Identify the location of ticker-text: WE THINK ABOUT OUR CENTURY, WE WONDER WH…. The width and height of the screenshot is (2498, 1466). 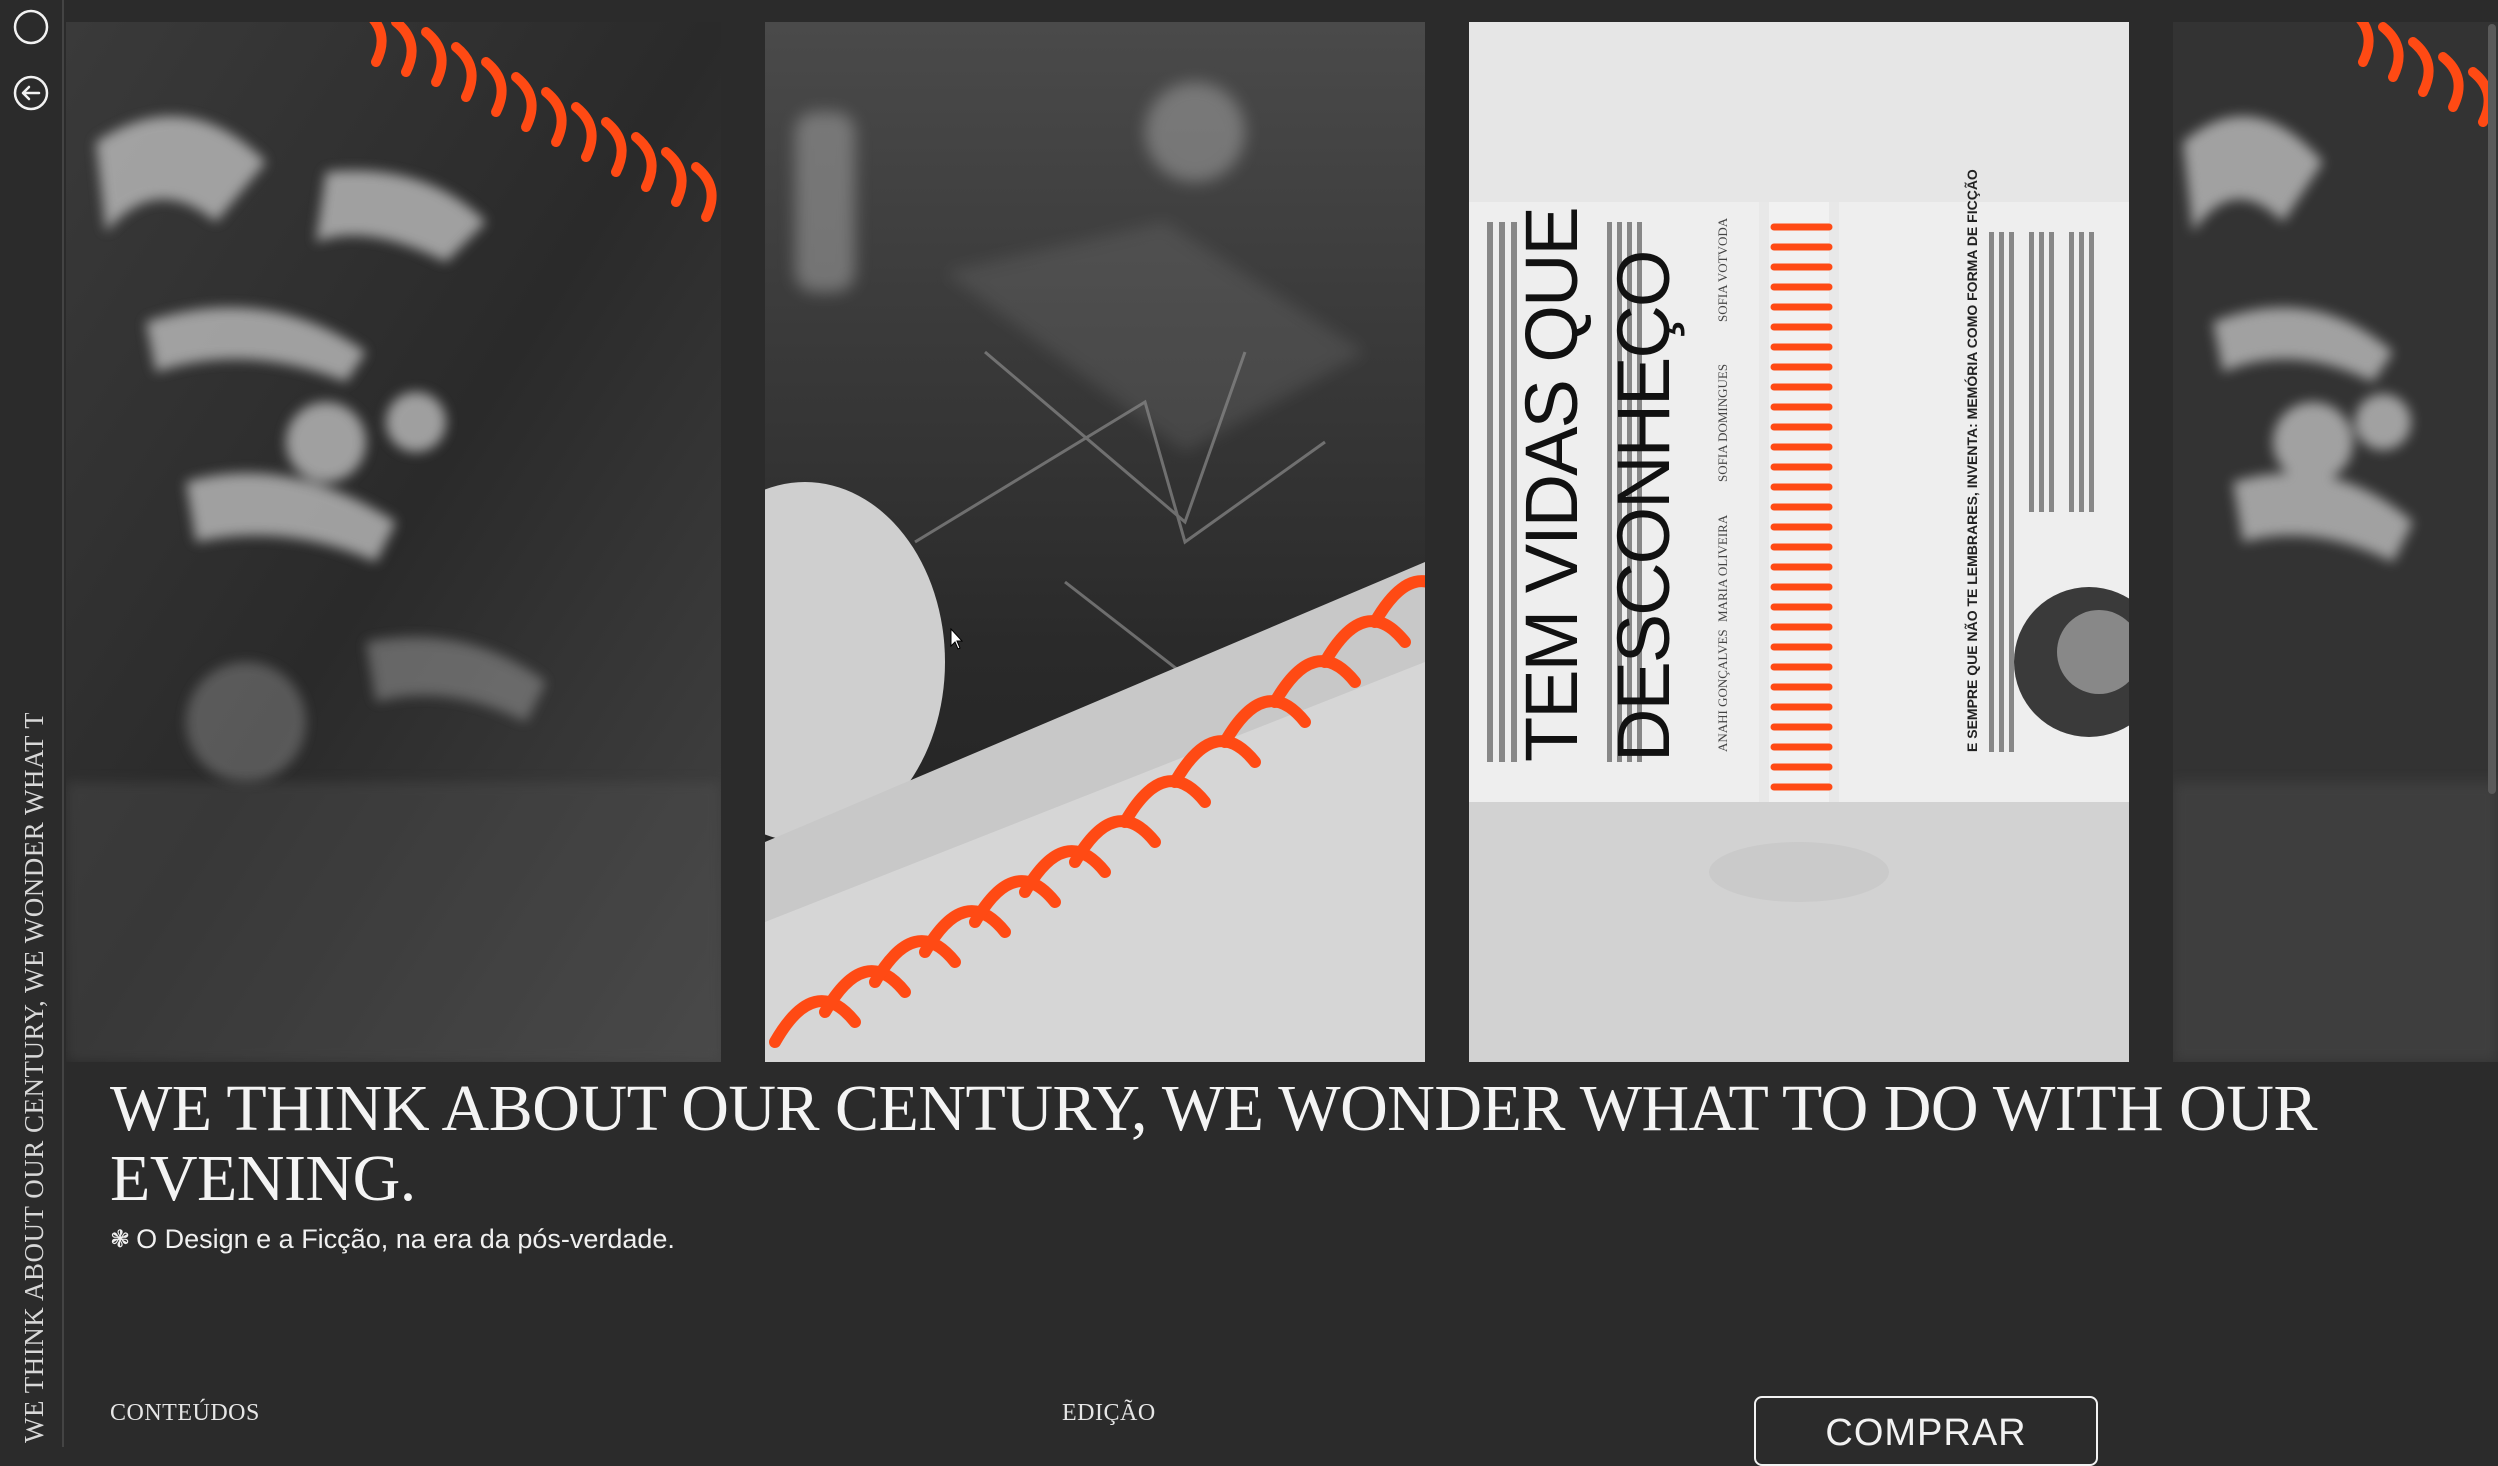
(34, 1078).